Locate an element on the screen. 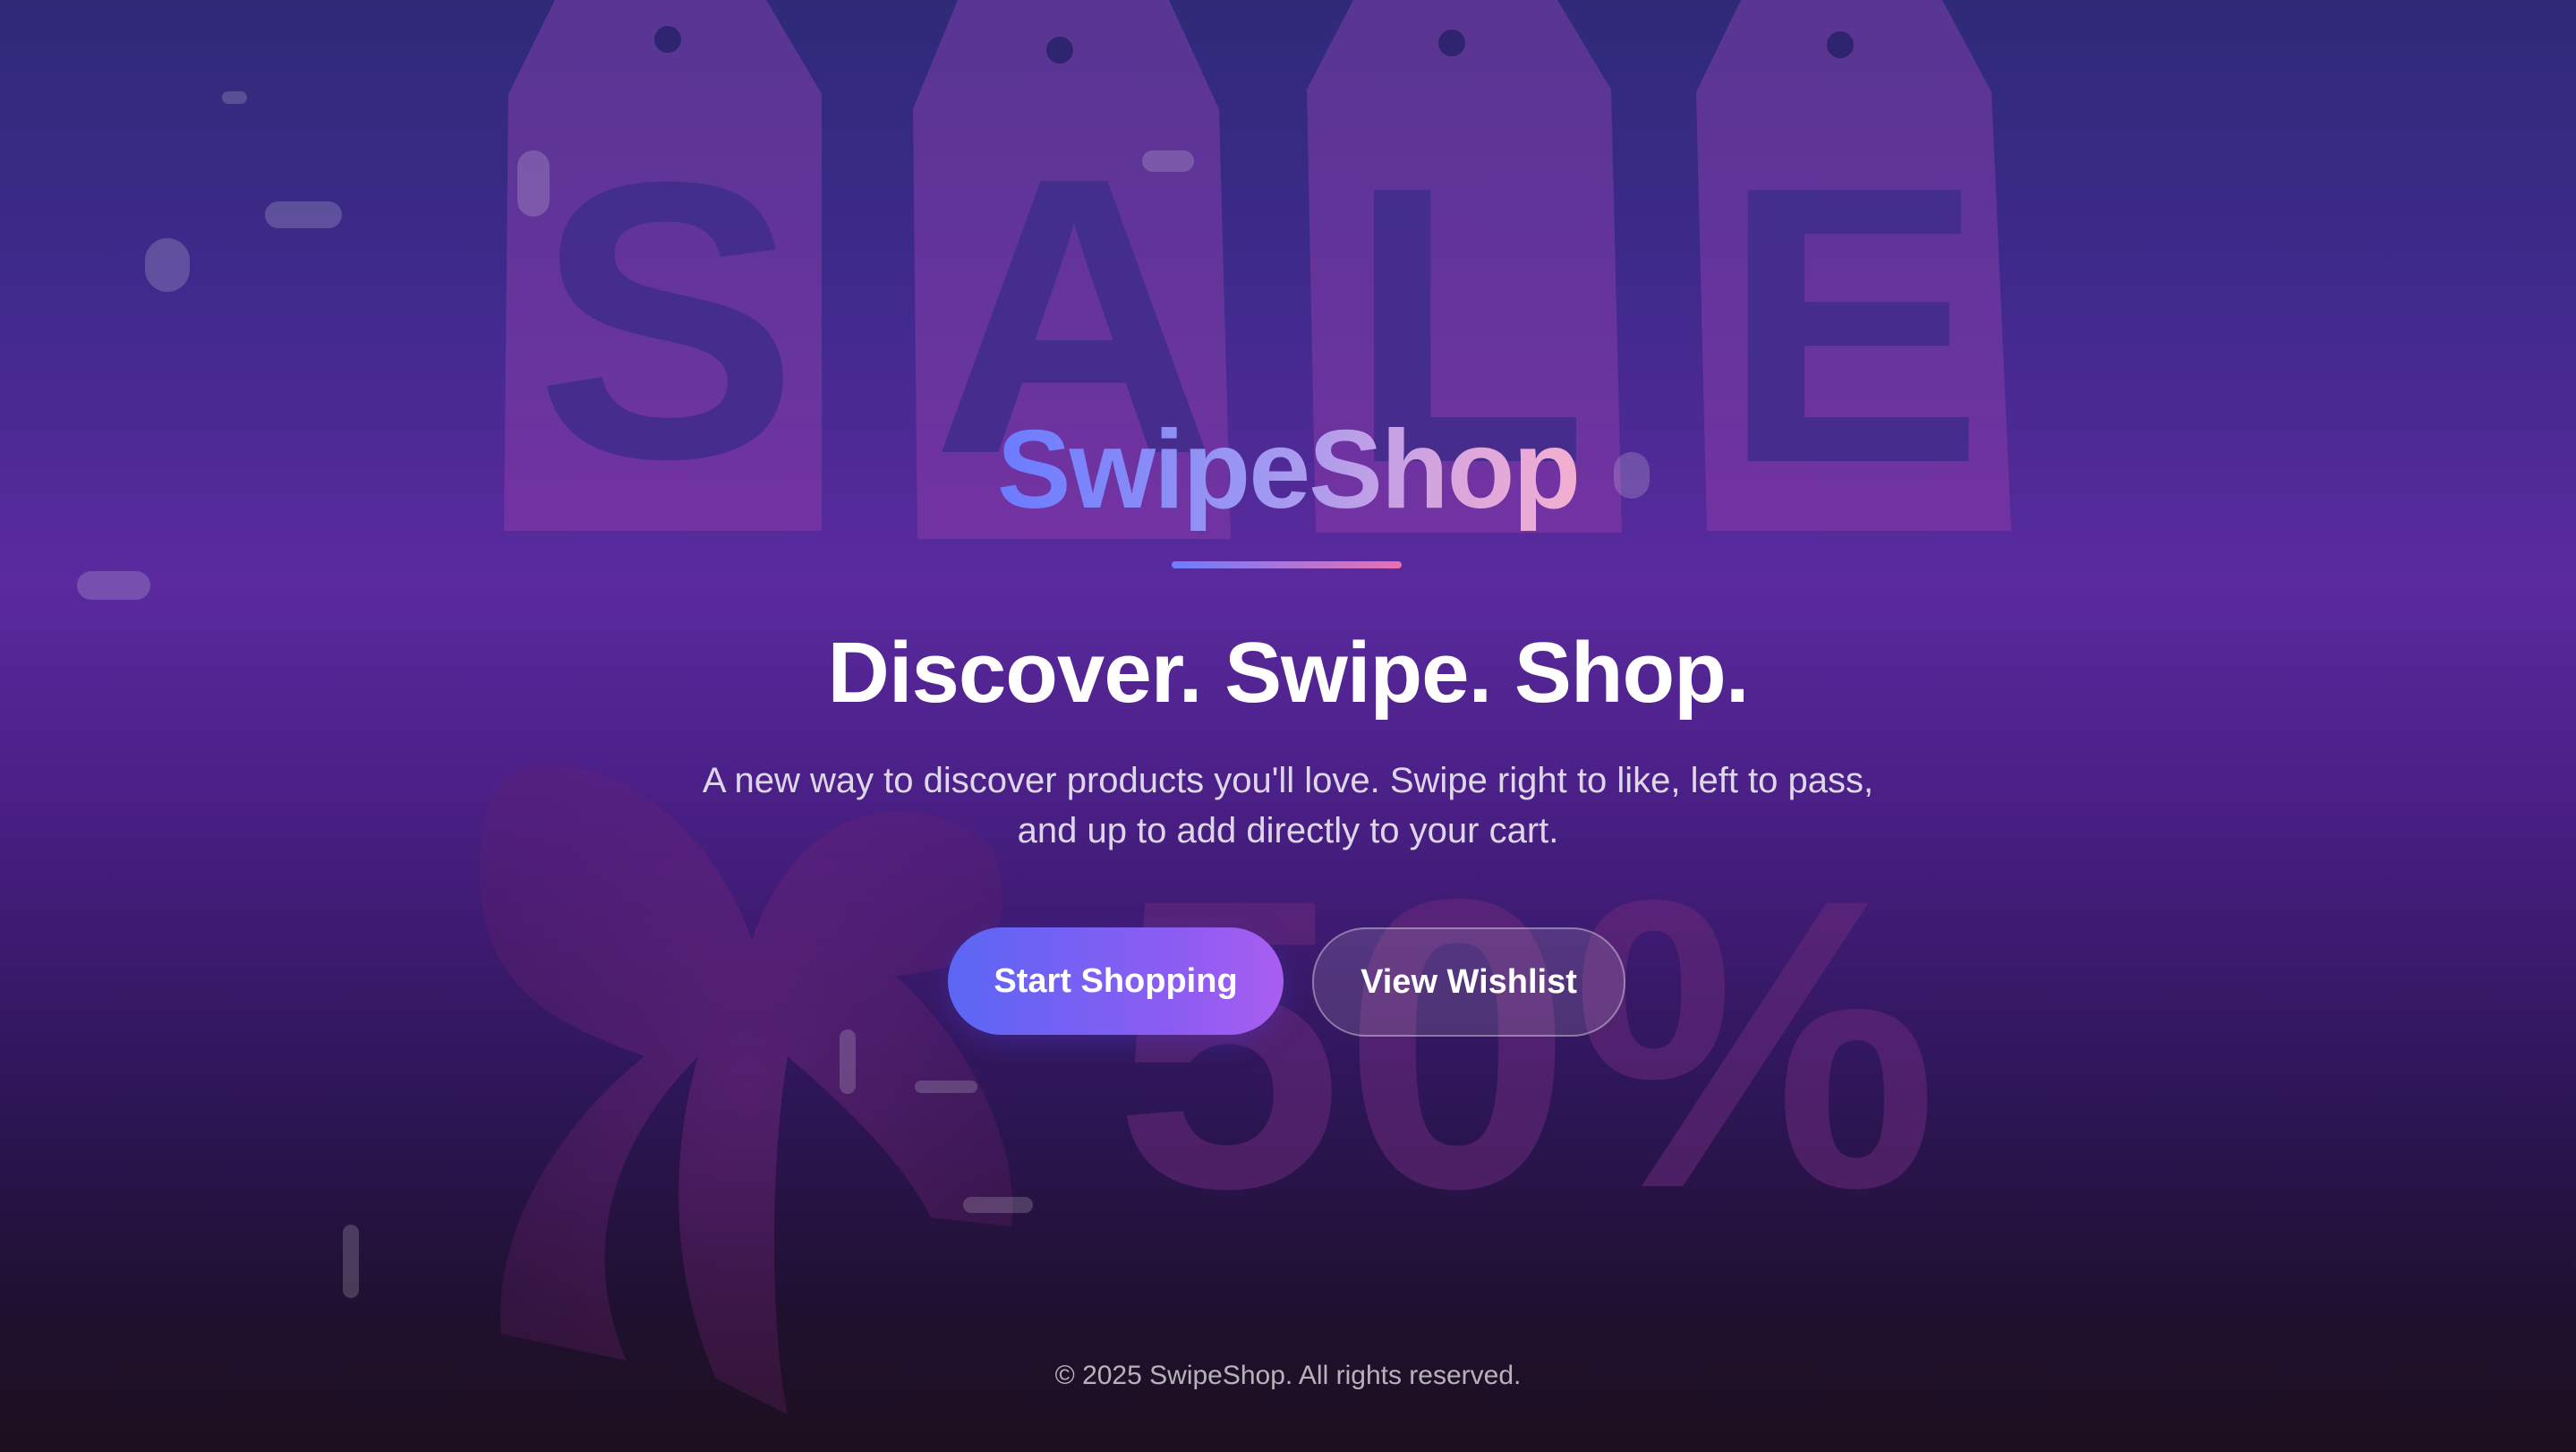 This screenshot has width=2576, height=1452. view-wishlist-button: View Wishlist is located at coordinates (1468, 982).